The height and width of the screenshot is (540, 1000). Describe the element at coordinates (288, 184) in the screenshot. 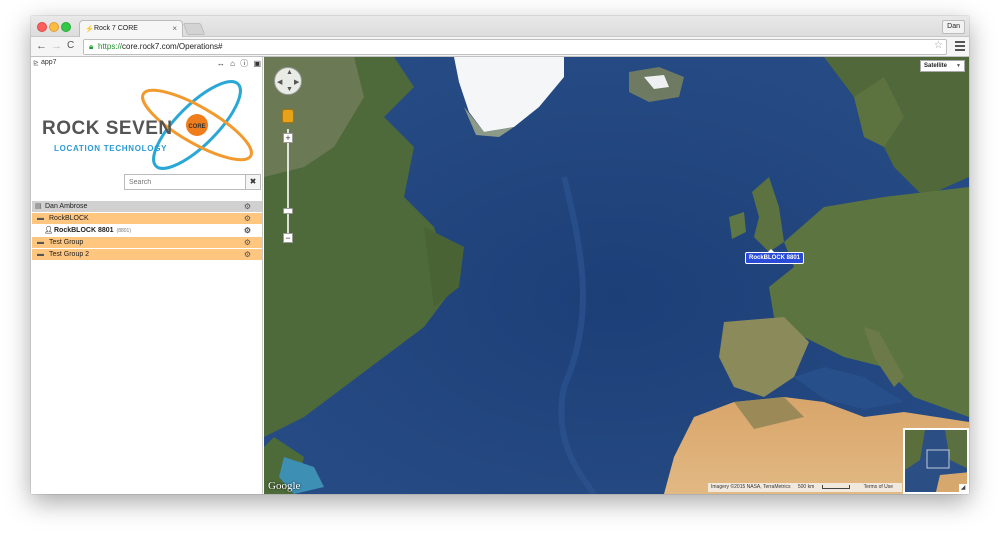

I see `zoom-slider-track` at that location.